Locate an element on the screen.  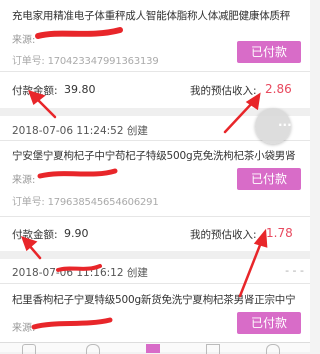
message-icon is located at coordinates (213, 349).